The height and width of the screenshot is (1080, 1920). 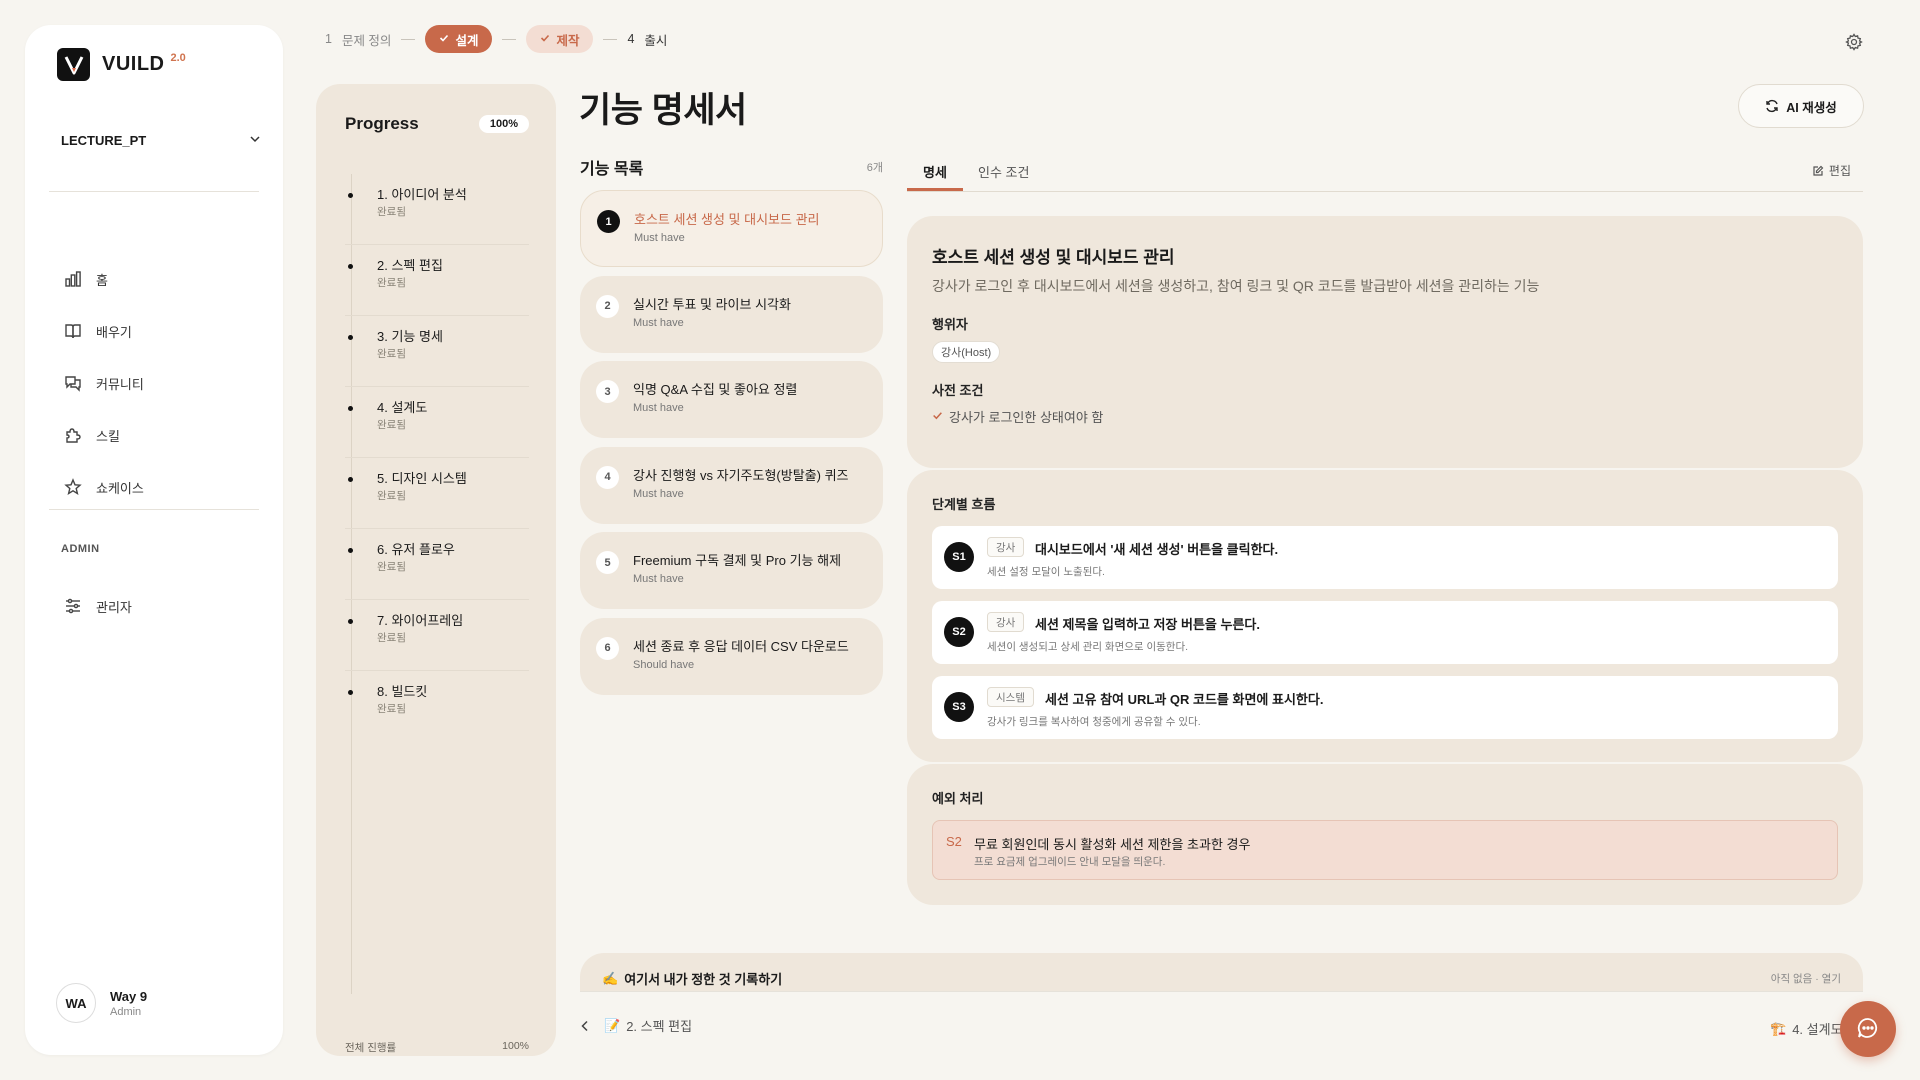 What do you see at coordinates (741, 646) in the screenshot?
I see `feature-title: 세션 종료 후 응답 데이터 CSV 다운로드` at bounding box center [741, 646].